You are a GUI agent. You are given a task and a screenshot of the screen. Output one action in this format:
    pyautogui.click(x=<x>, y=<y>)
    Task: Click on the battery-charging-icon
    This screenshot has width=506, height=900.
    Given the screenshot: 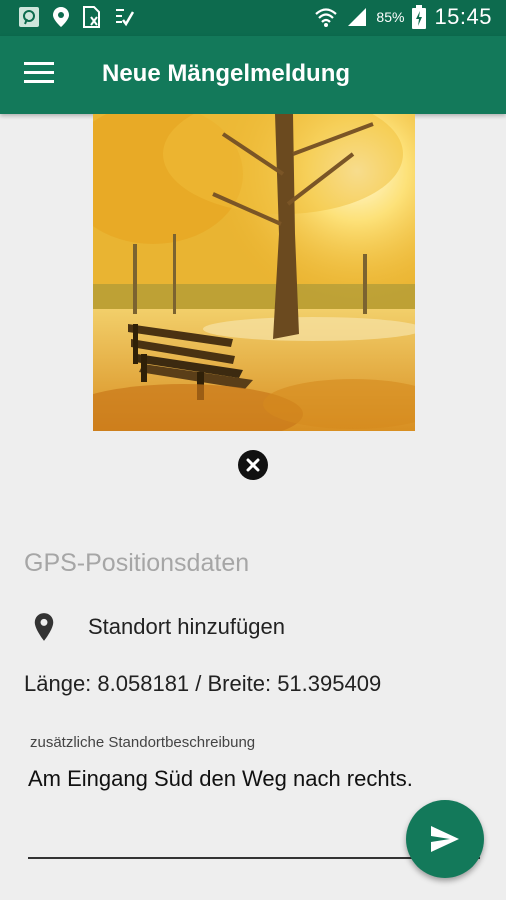 What is the action you would take?
    pyautogui.click(x=419, y=17)
    